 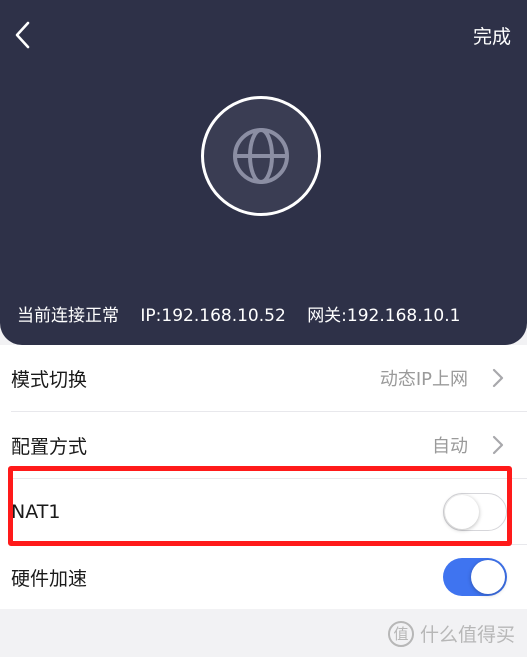 I want to click on mode-switch-row: 模式切换 动态IP上网, so click(x=263, y=378).